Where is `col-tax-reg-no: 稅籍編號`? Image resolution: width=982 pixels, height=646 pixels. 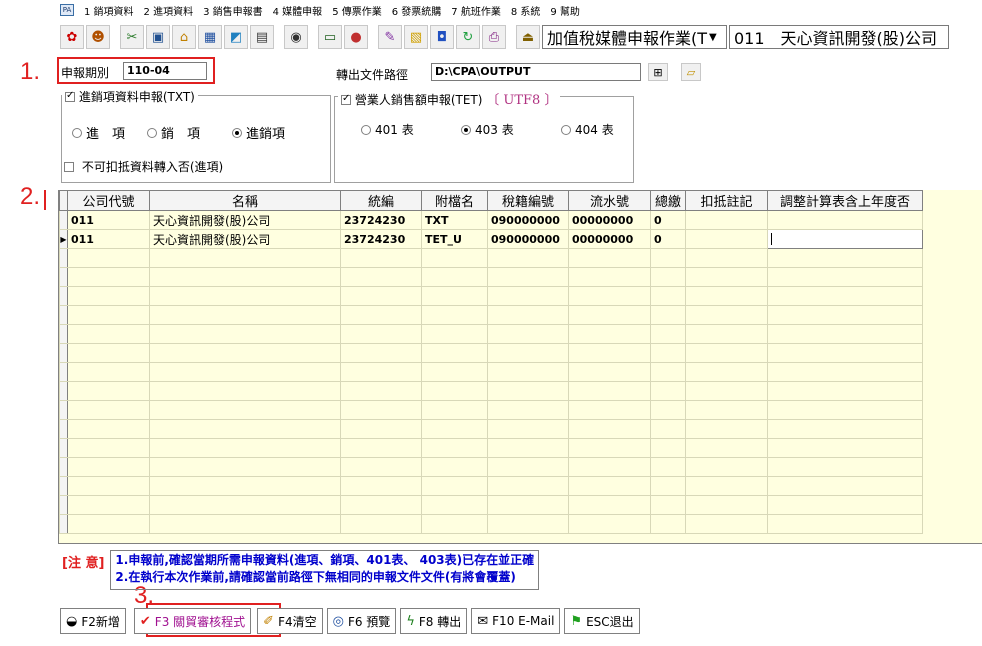
col-tax-reg-no: 稅籍編號 is located at coordinates (528, 200).